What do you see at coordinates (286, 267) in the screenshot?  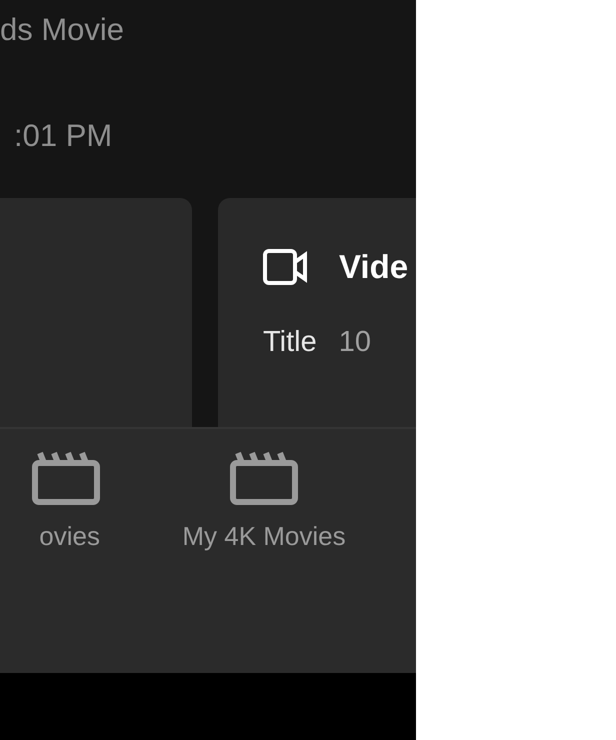 I see `video-camera-icon` at bounding box center [286, 267].